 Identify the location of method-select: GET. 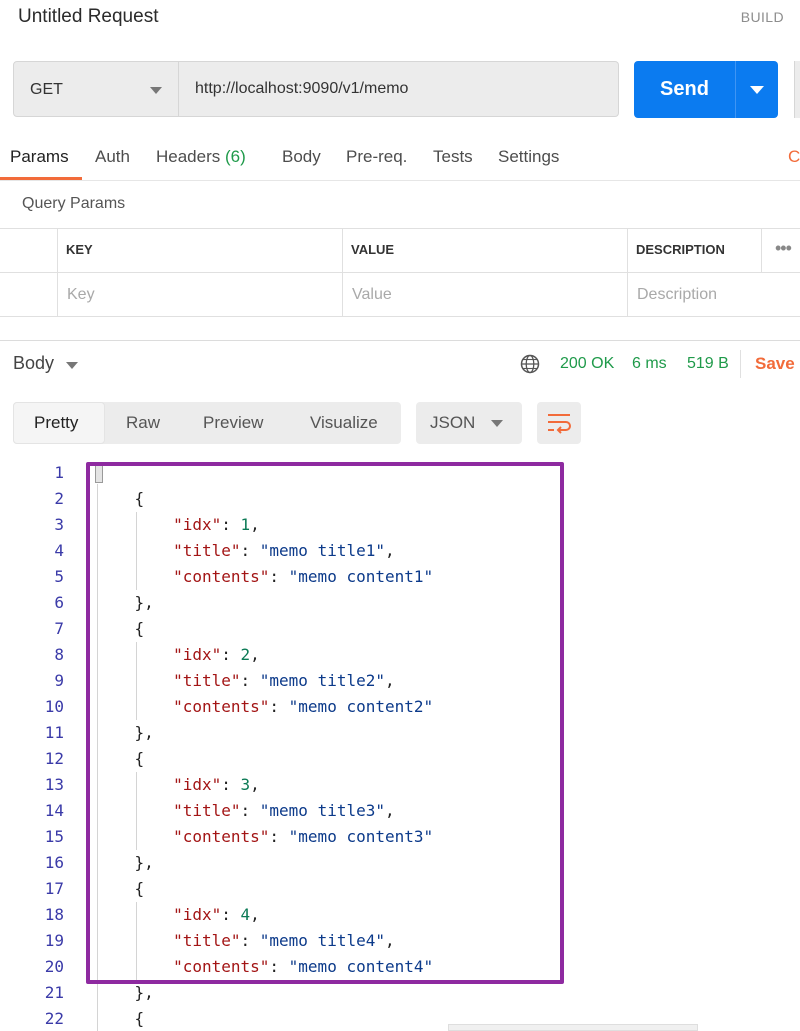
(96, 89).